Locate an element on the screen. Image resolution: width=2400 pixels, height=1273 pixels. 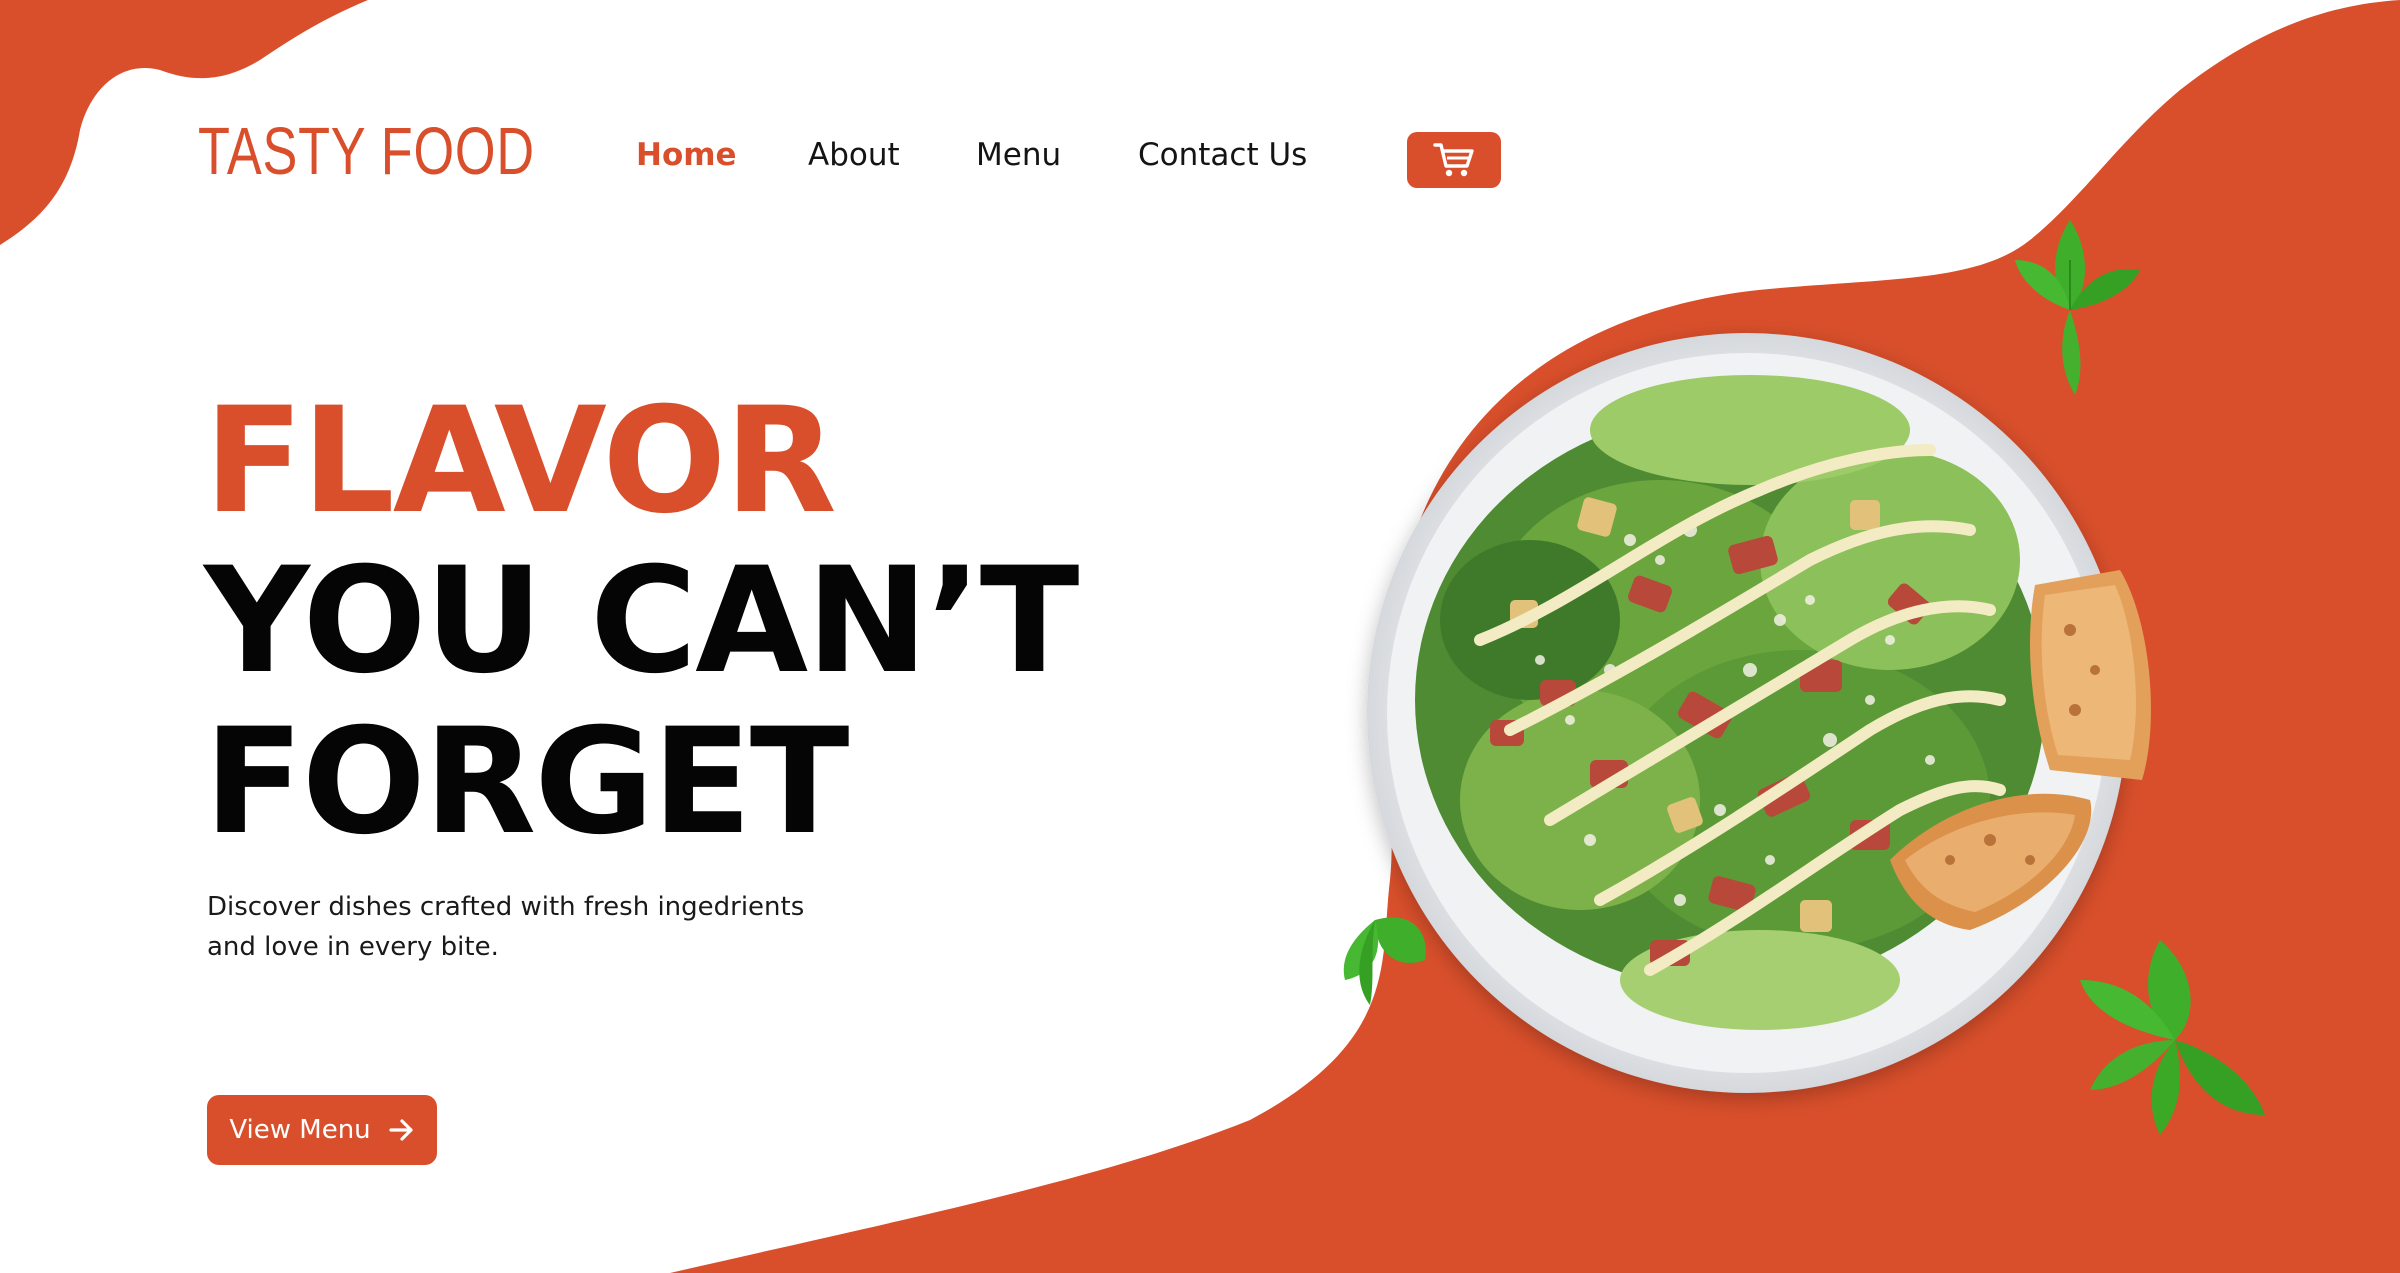
view-menu-button: View Menu is located at coordinates (322, 1130).